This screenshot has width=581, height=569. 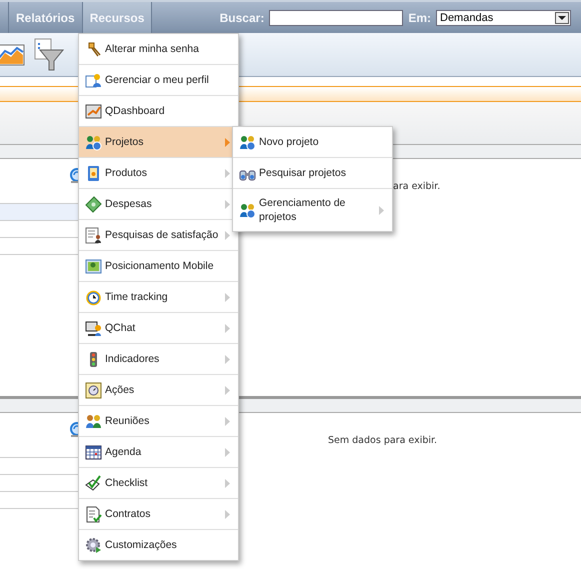 What do you see at coordinates (312, 173) in the screenshot?
I see `menu-item: Pesquisar projetos` at bounding box center [312, 173].